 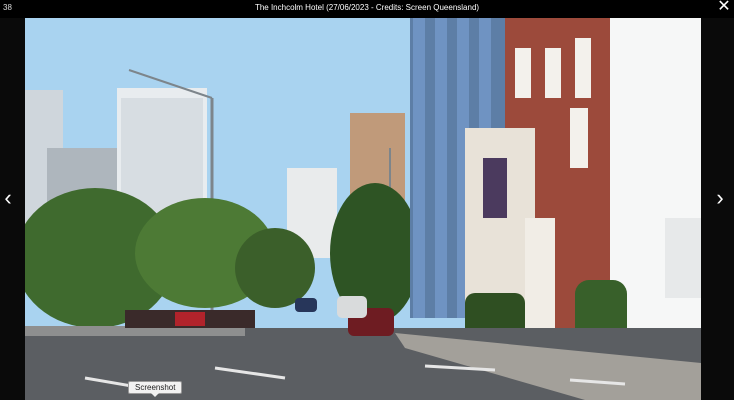 What do you see at coordinates (8, 199) in the screenshot?
I see `chevron-left-icon: ‹` at bounding box center [8, 199].